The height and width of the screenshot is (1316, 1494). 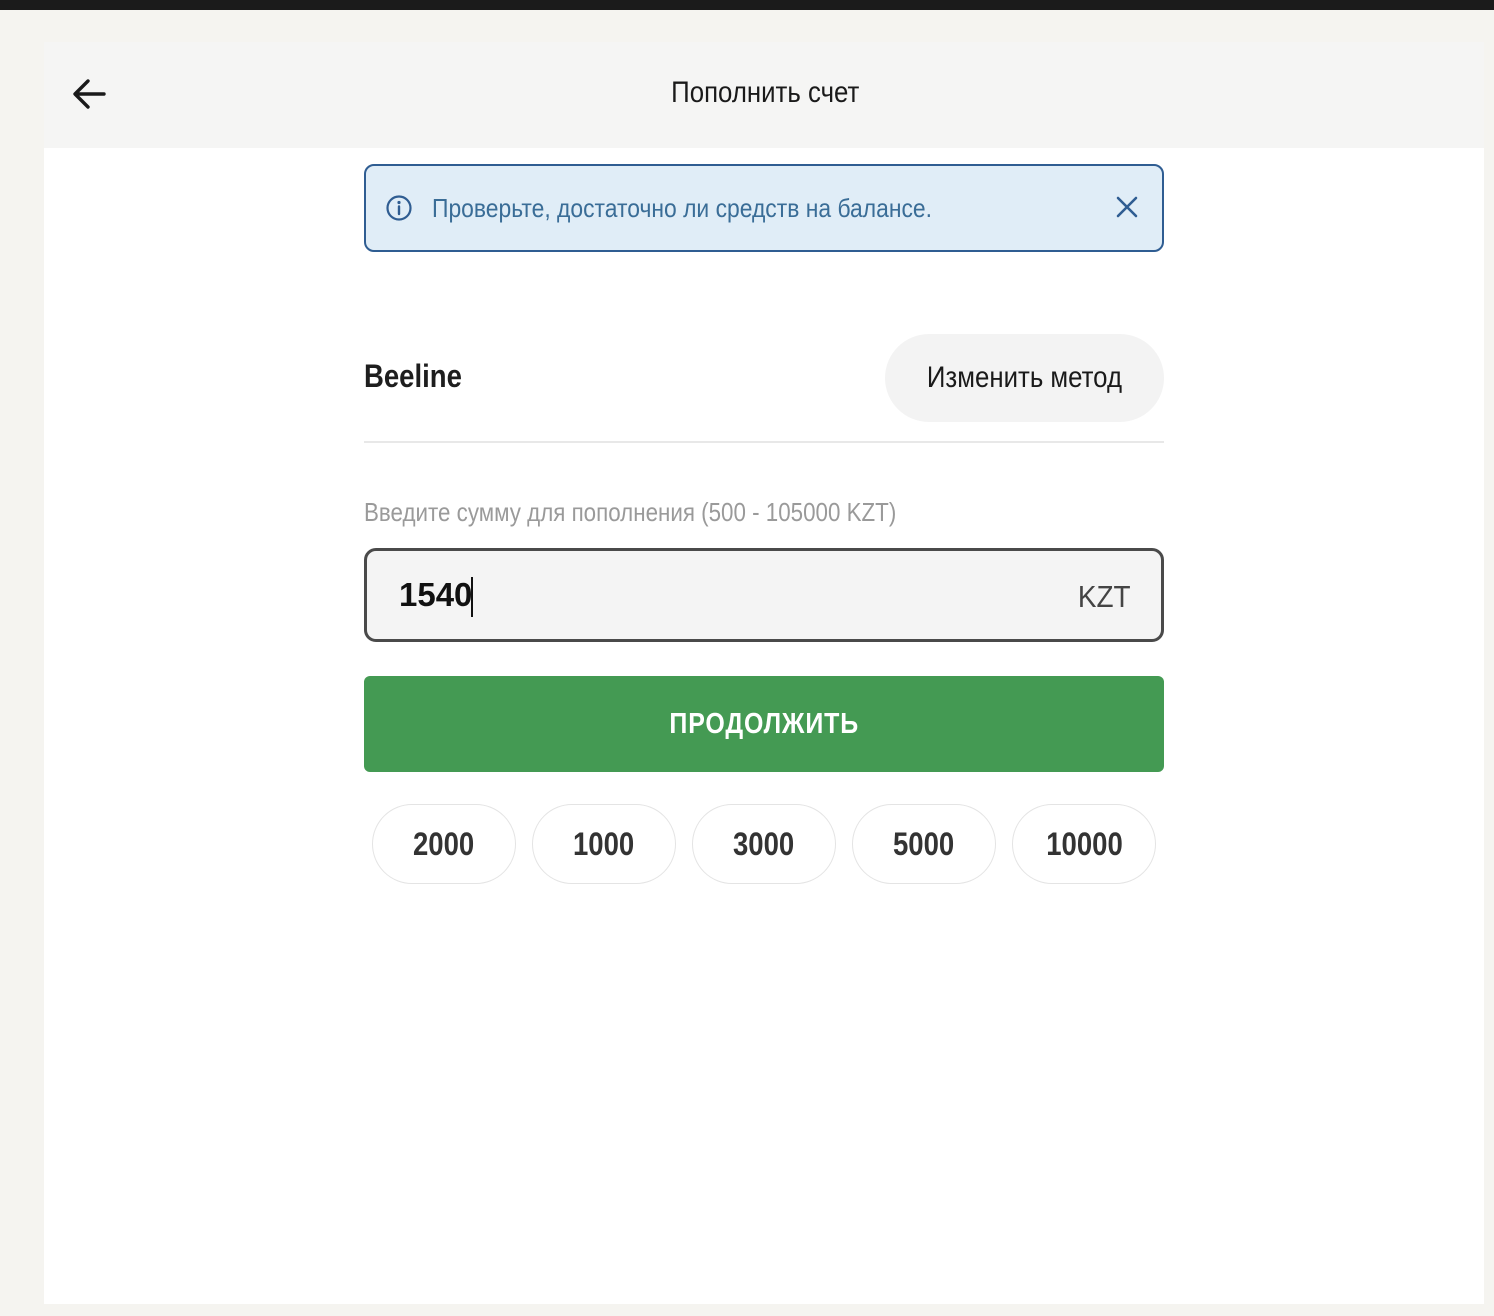 I want to click on divider, so click(x=764, y=442).